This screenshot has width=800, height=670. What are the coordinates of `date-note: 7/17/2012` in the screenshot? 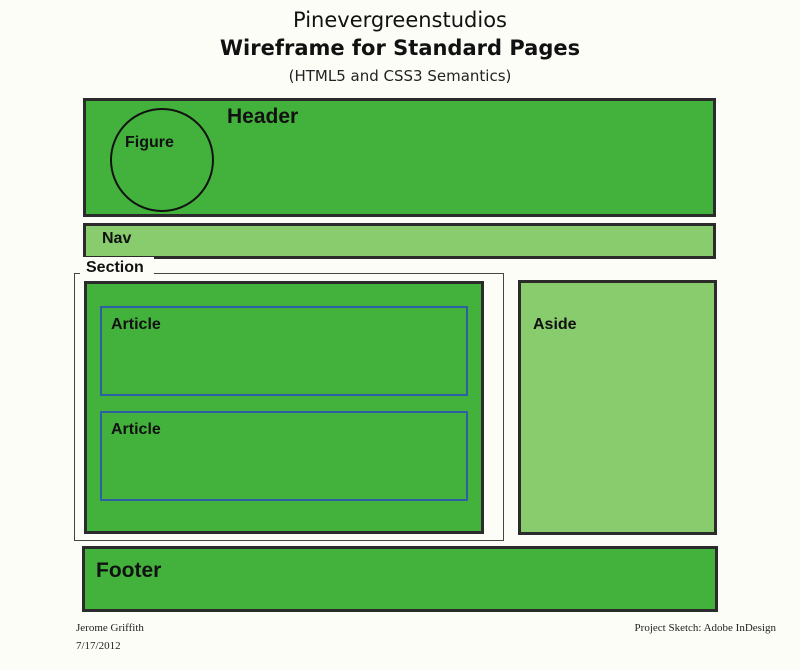 It's located at (98, 646).